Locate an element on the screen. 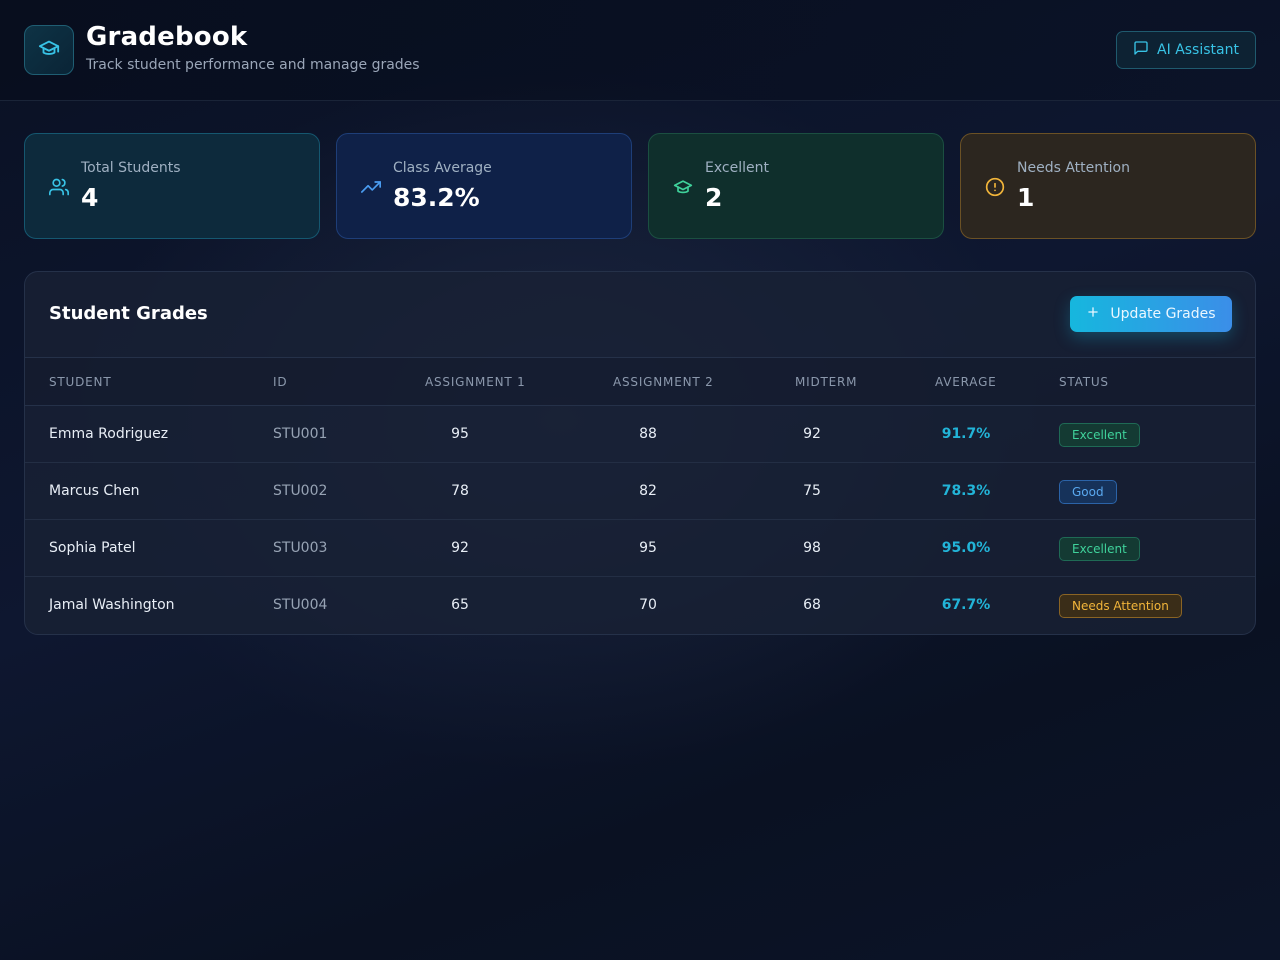 This screenshot has width=1280, height=960. student-name: Jamal Washington is located at coordinates (112, 605).